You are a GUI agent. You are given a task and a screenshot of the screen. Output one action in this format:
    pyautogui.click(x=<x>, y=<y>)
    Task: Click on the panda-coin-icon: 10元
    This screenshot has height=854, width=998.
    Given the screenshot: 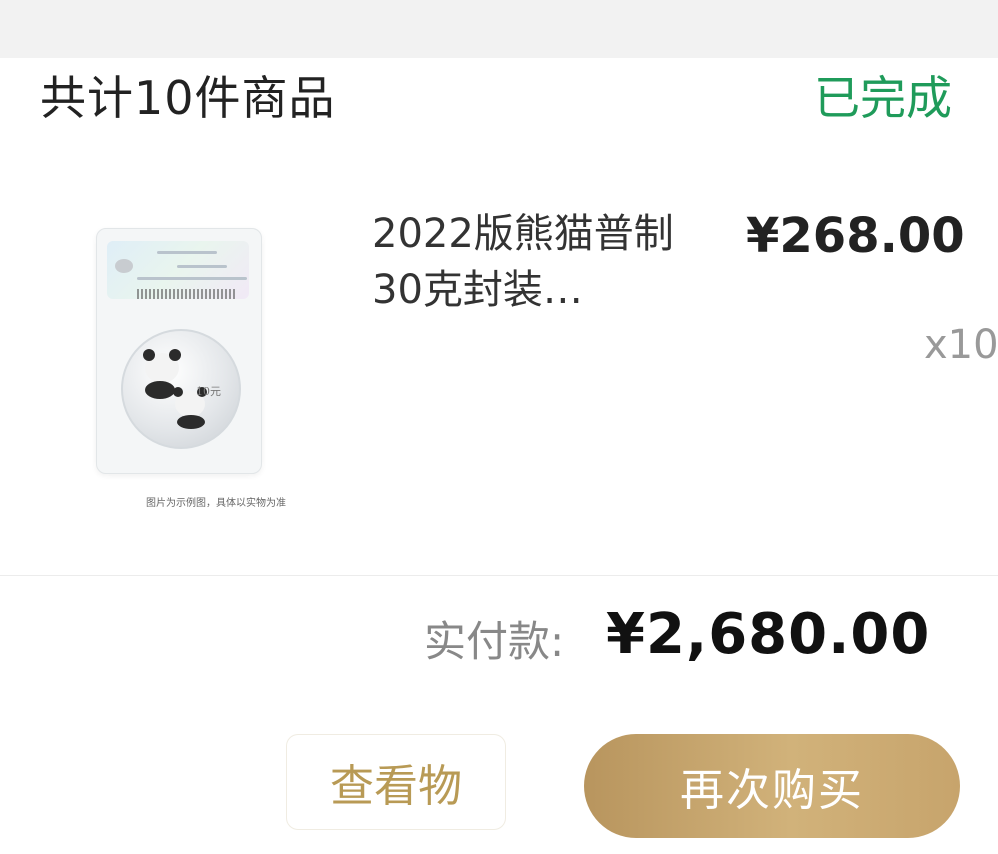 What is the action you would take?
    pyautogui.click(x=181, y=389)
    